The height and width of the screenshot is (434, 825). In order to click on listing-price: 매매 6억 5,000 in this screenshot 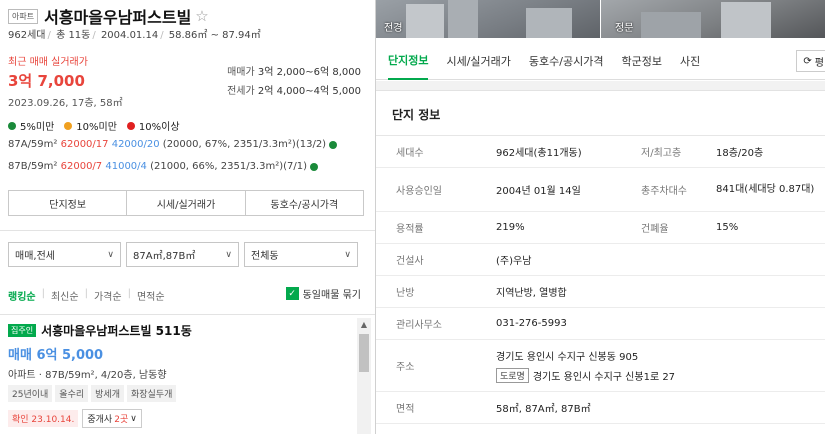, I will do `click(56, 355)`.